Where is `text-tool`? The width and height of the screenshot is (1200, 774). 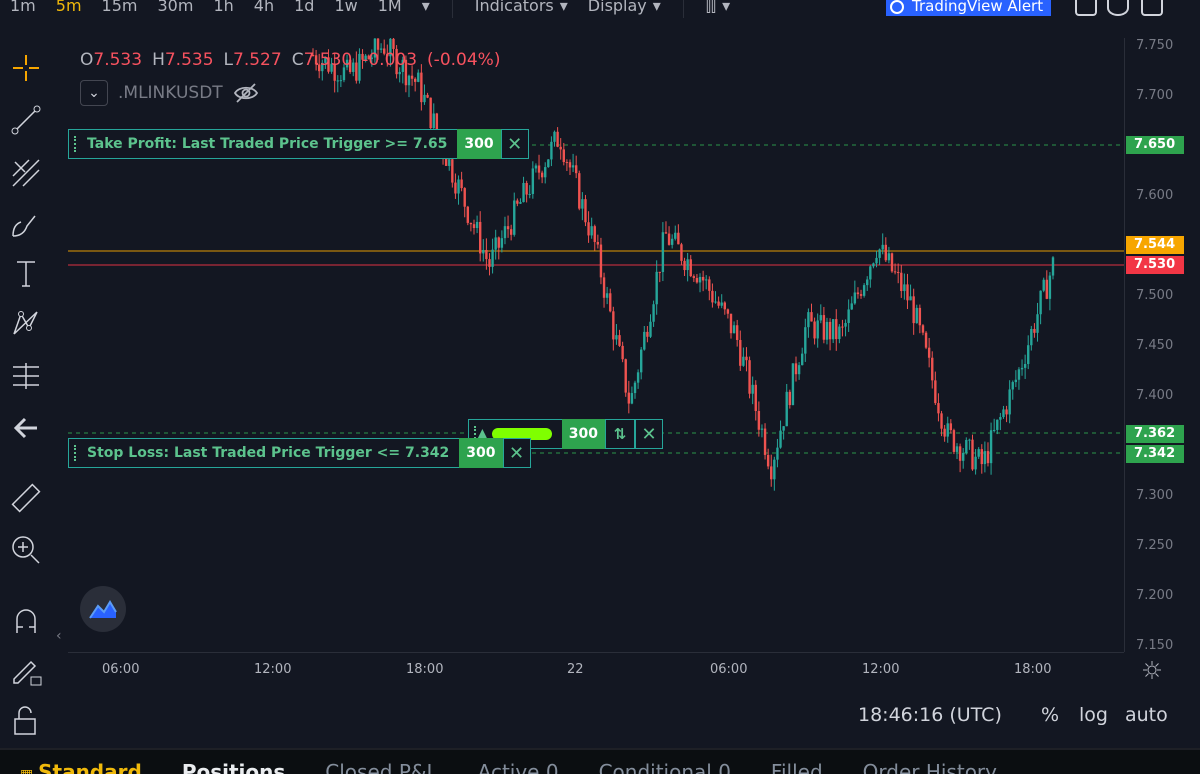
text-tool is located at coordinates (26, 273).